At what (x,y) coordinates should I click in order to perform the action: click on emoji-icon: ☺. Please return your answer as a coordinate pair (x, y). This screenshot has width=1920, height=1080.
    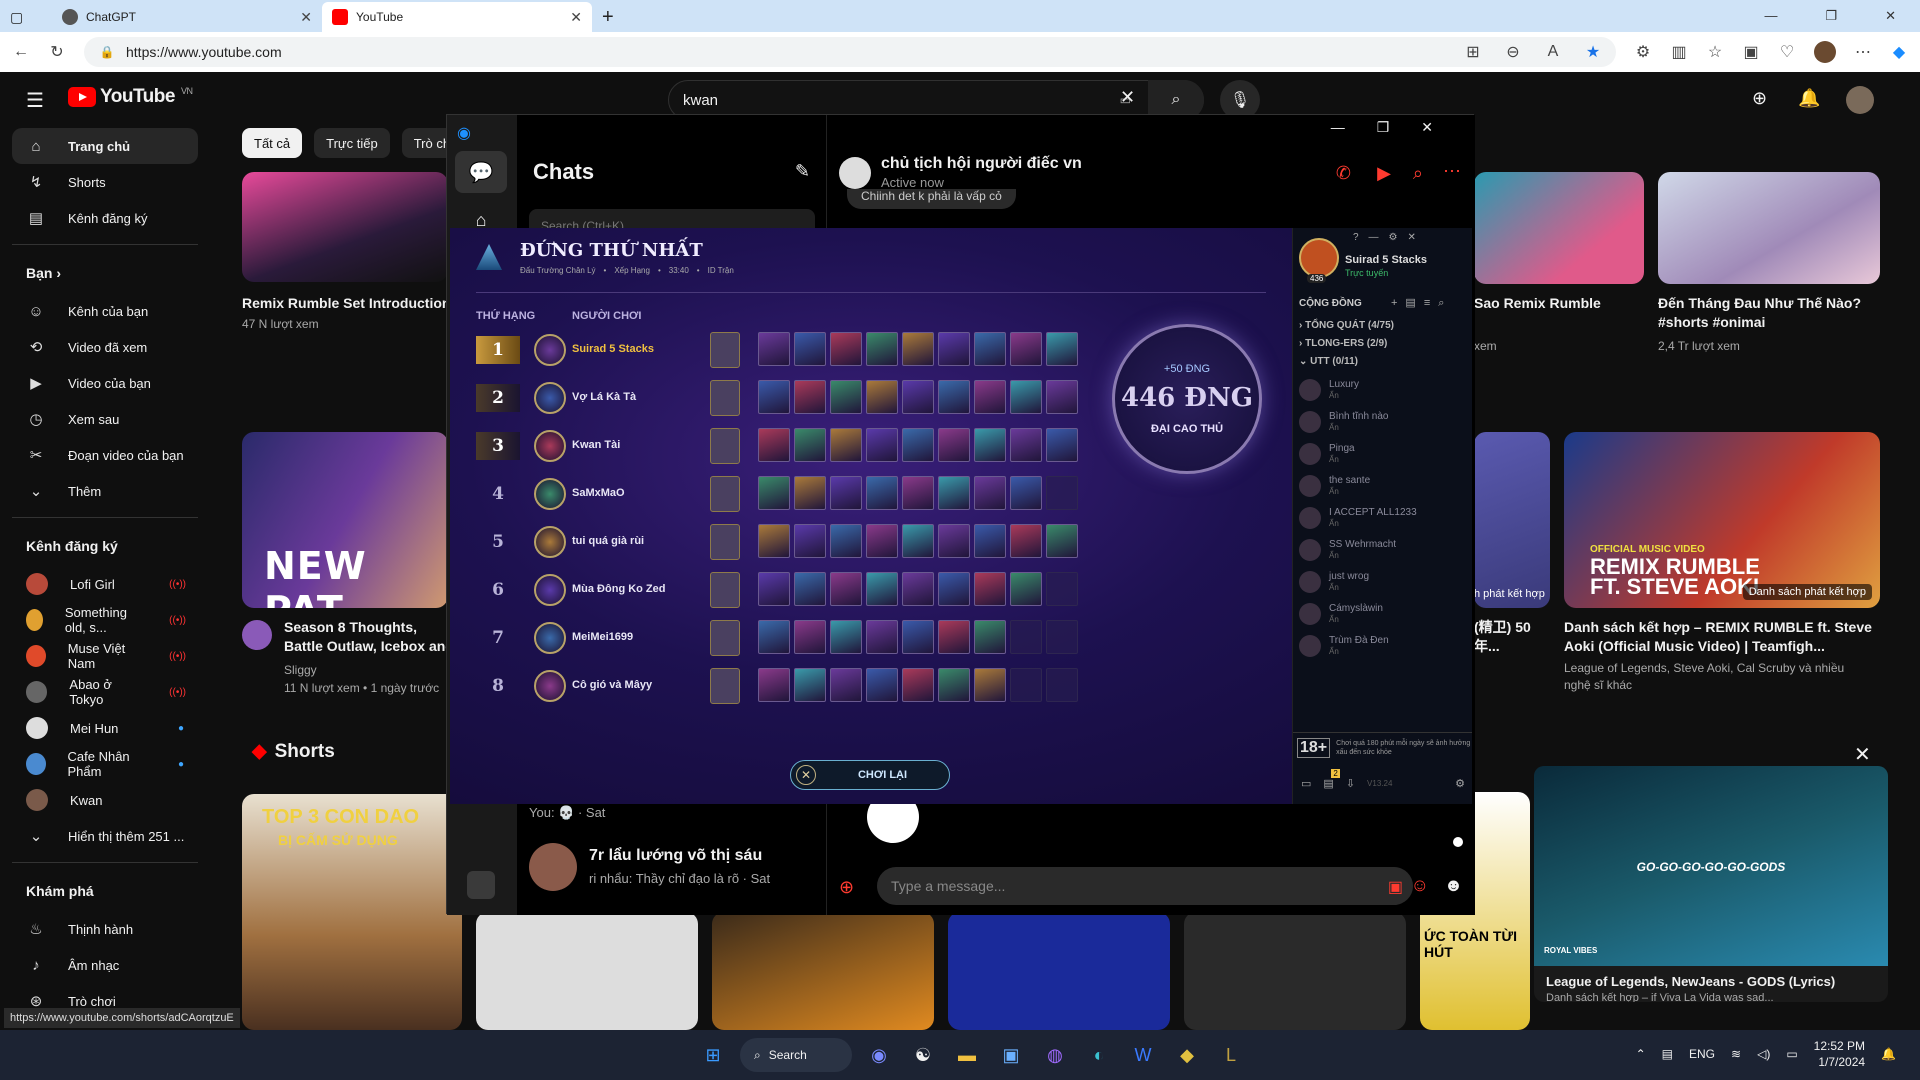
    Looking at the image, I should click on (1420, 885).